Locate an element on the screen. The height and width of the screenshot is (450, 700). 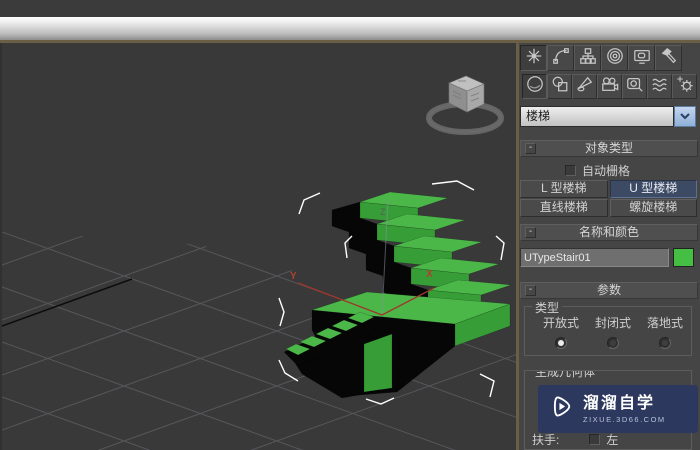
watermark-brand: 溜溜自学 is located at coordinates (619, 403).